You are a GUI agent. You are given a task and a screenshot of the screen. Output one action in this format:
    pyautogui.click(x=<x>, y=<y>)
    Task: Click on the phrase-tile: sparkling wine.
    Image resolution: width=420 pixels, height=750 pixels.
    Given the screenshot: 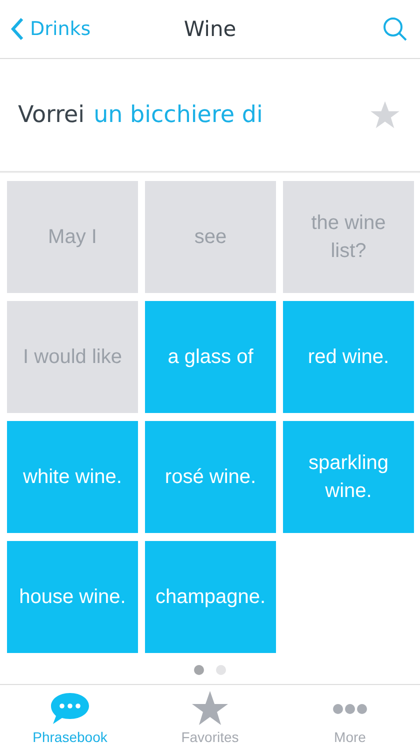 What is the action you would take?
    pyautogui.click(x=348, y=477)
    